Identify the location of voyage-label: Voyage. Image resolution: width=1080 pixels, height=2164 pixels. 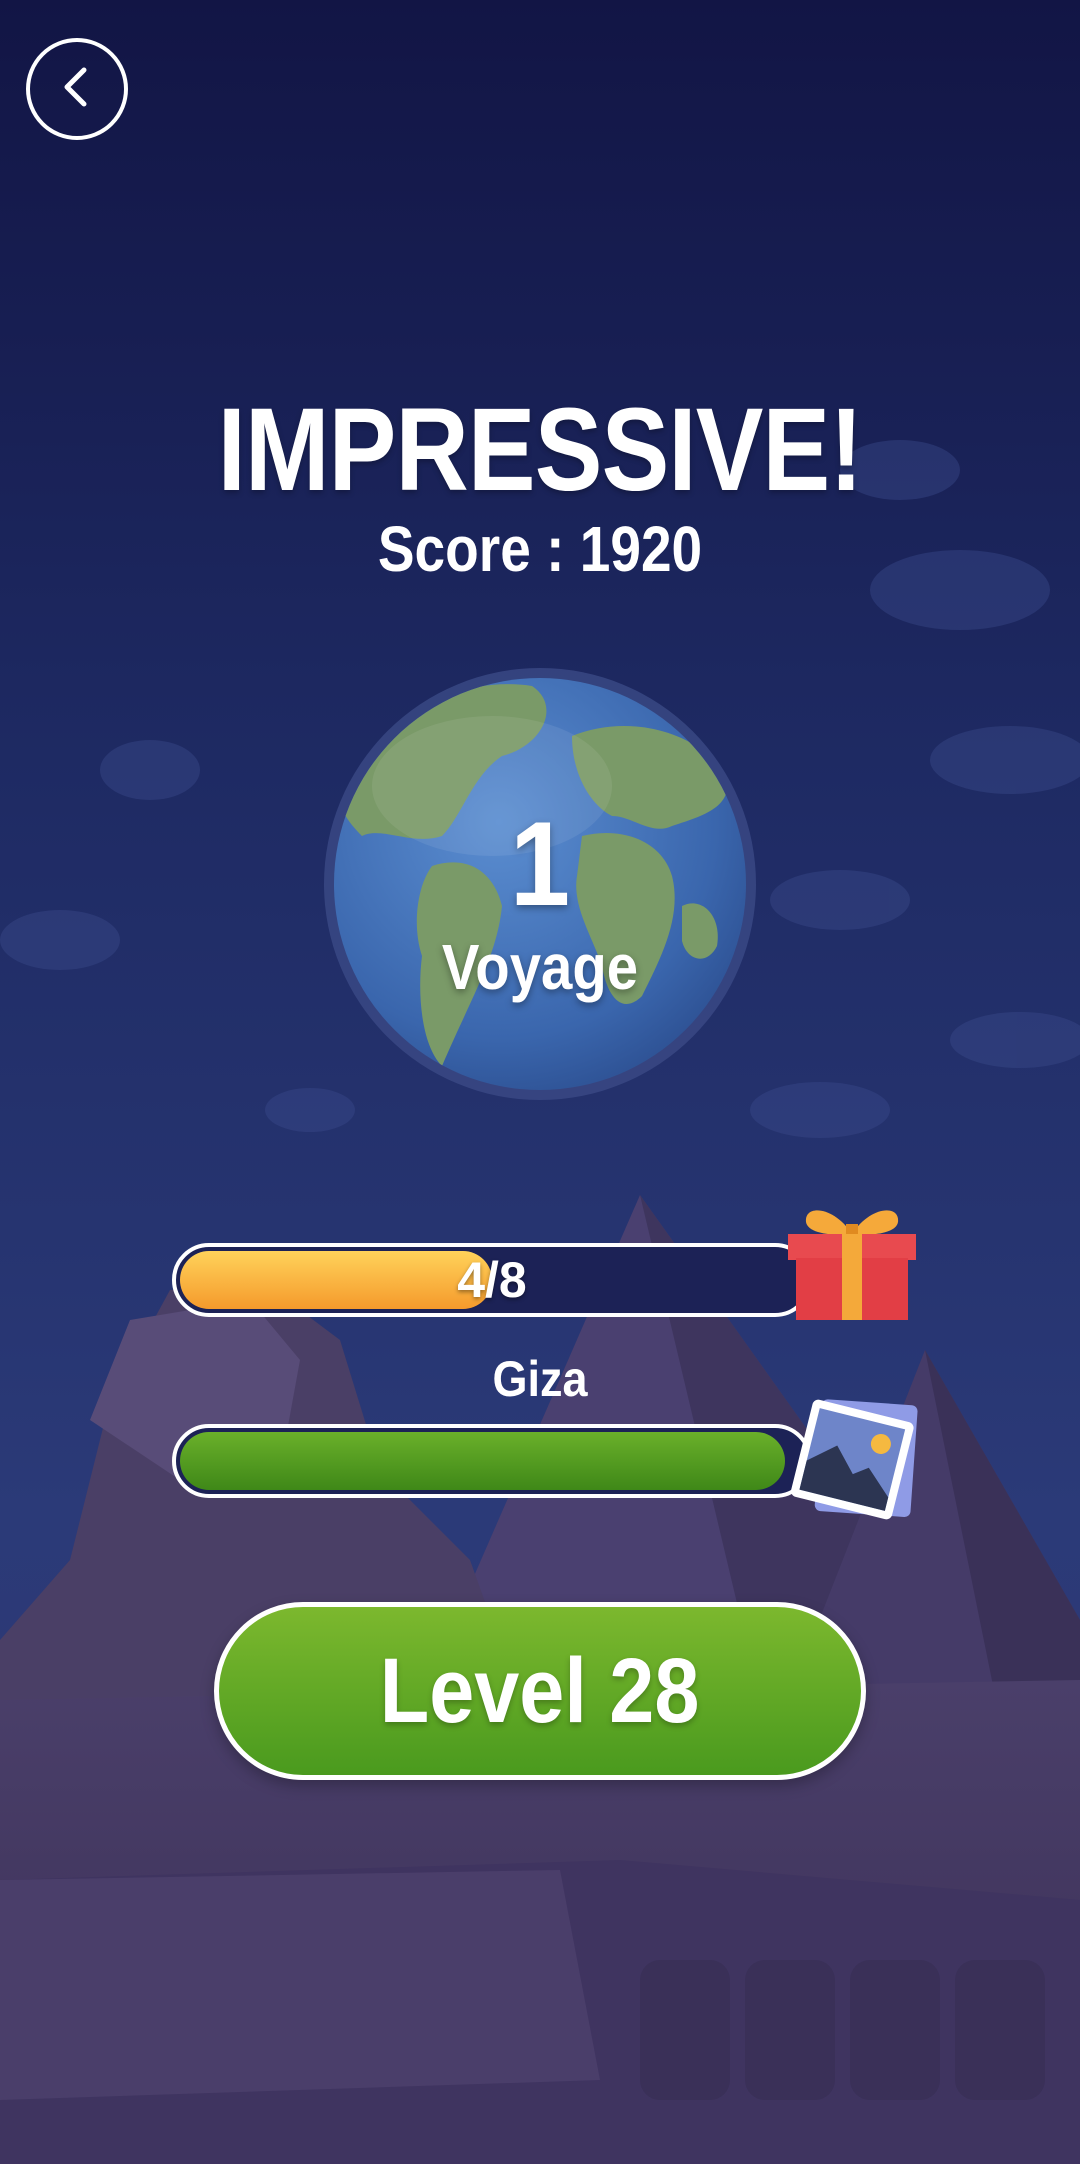
(540, 967).